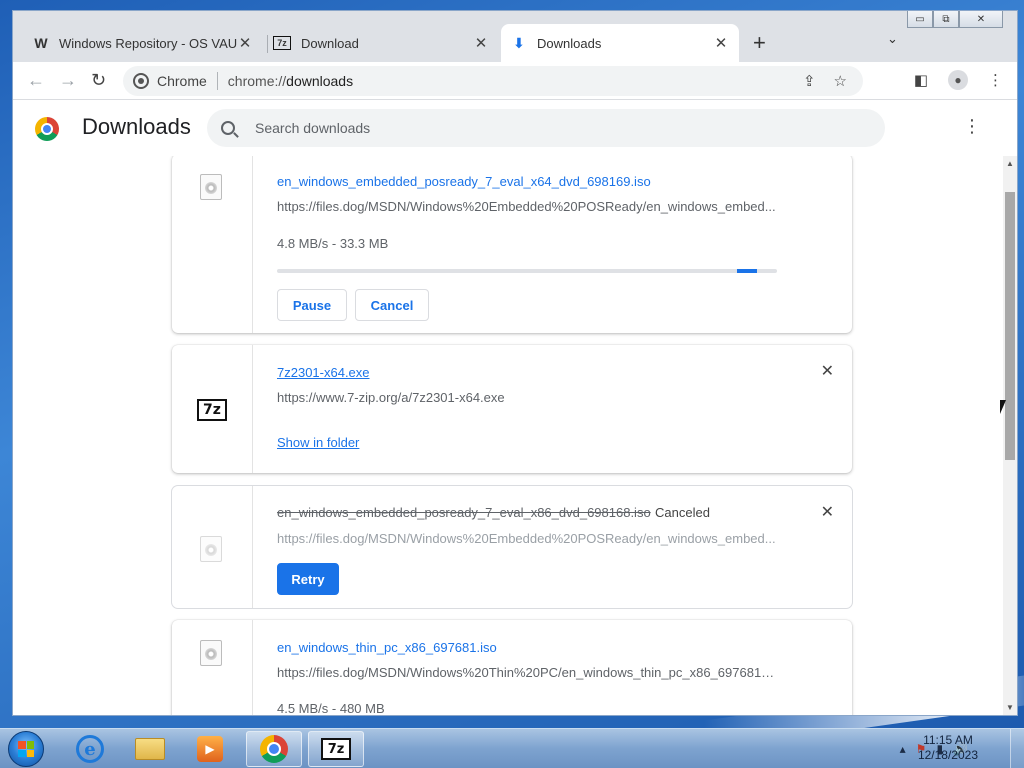  I want to click on side-panel-icon: ◧, so click(921, 80).